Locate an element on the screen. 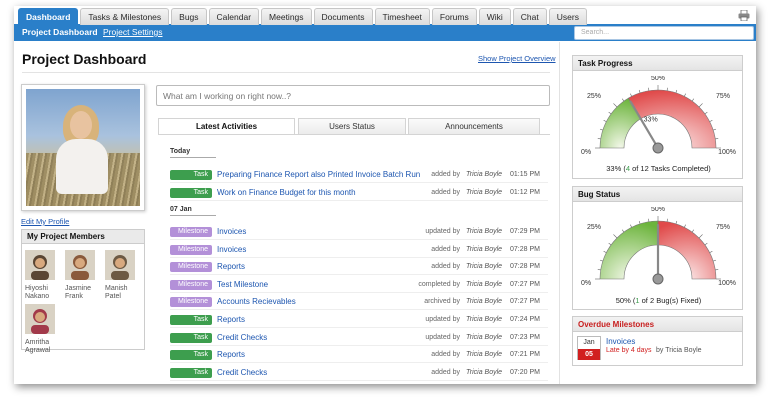  overdue-milestones-title: Overdue Milestones is located at coordinates (657, 324).